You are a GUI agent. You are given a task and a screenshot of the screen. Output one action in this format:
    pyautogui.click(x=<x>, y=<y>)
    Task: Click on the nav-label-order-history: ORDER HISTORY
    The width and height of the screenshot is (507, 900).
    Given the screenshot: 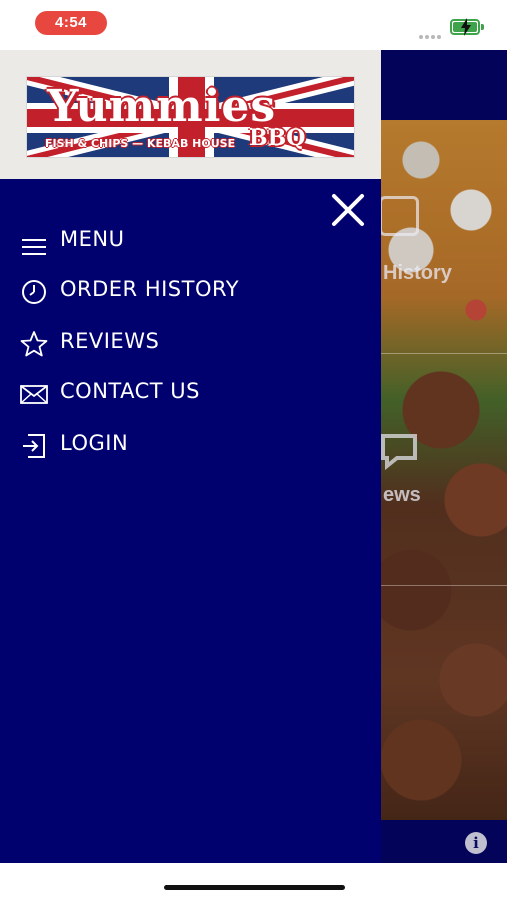 What is the action you would take?
    pyautogui.click(x=150, y=289)
    